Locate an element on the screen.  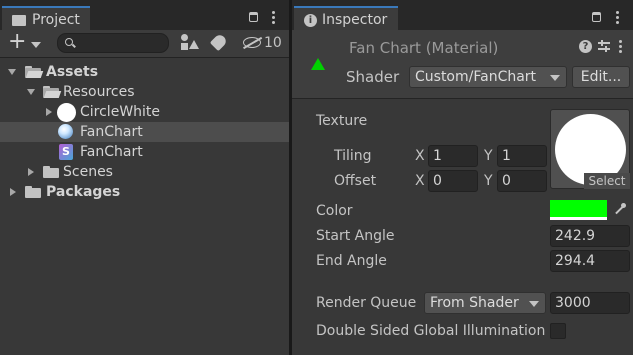
search-field is located at coordinates (113, 43).